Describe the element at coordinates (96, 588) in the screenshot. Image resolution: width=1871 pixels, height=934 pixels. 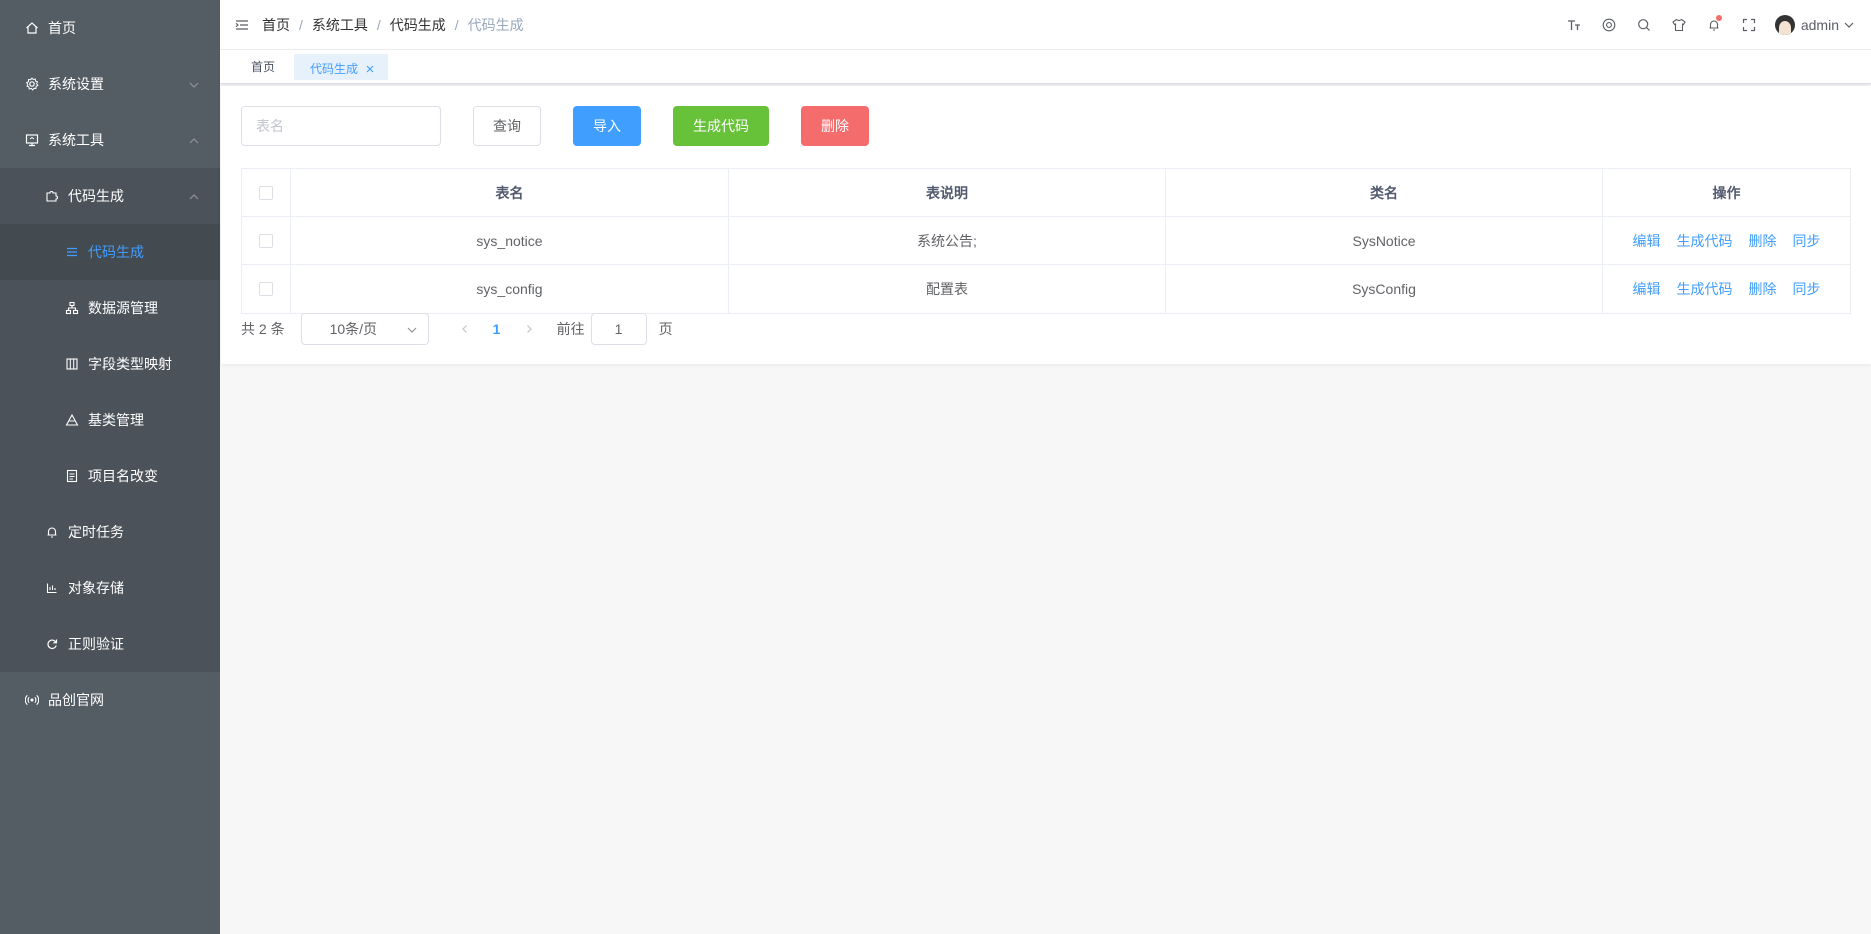
I see `sidebar-item-label: 对象存储` at that location.